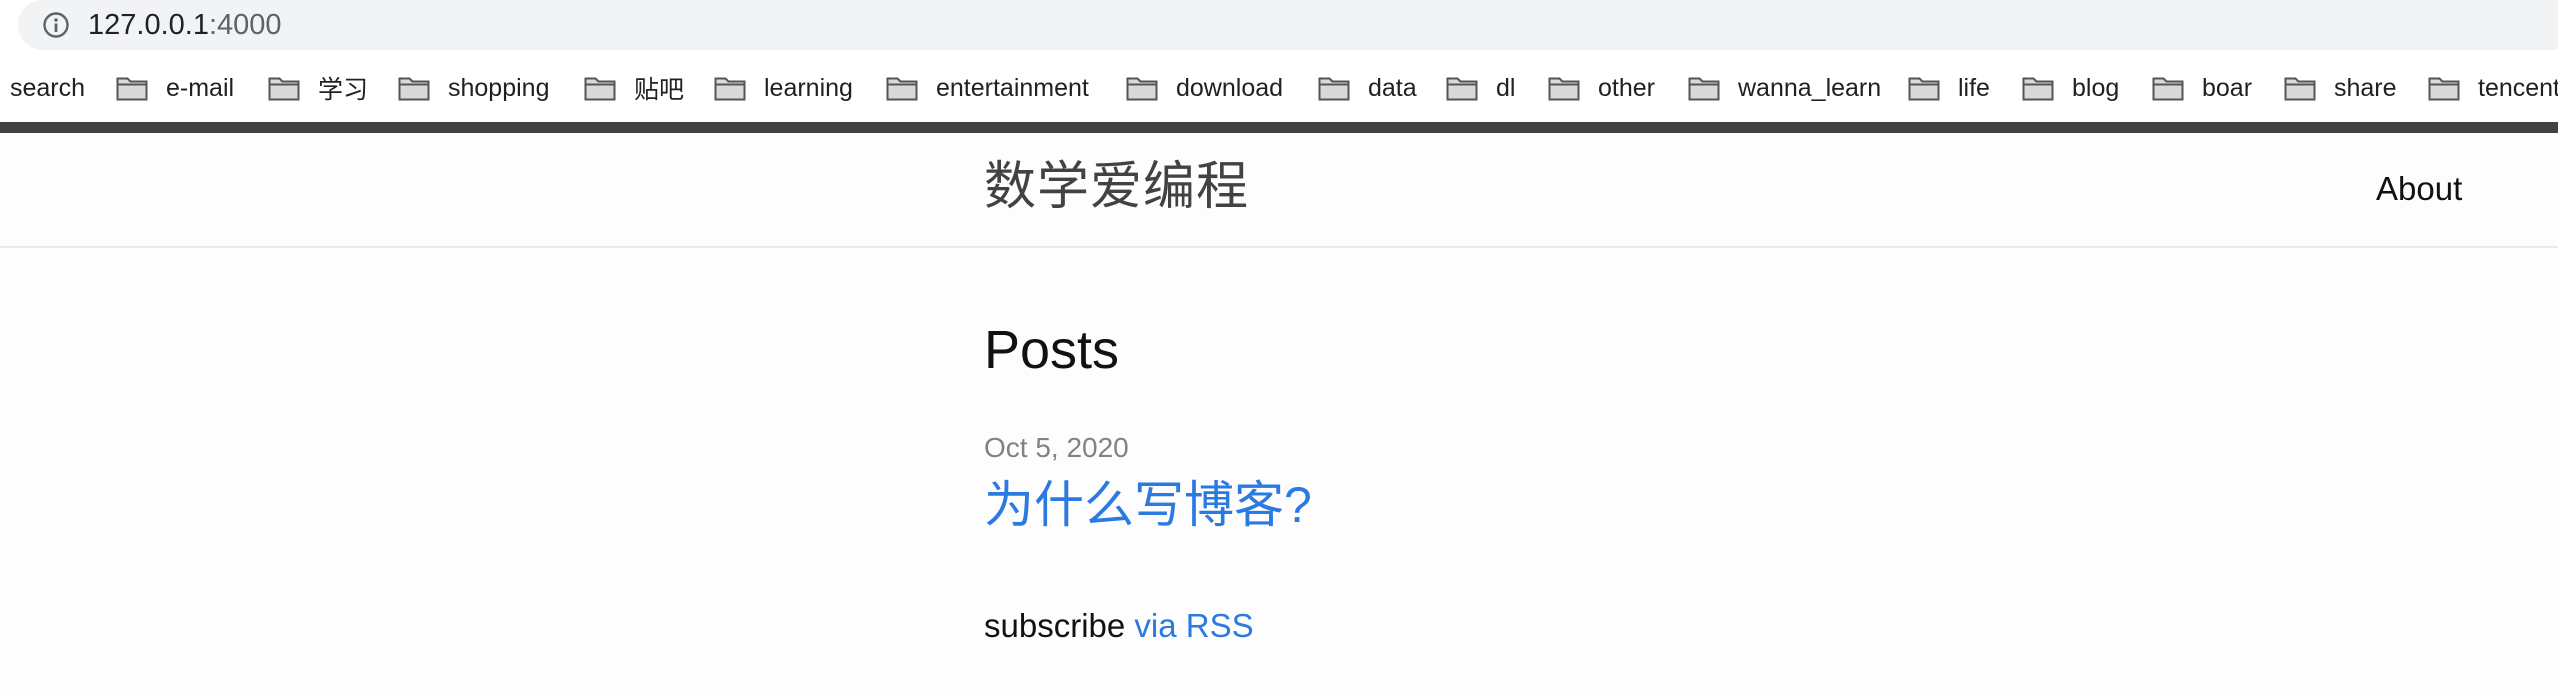  What do you see at coordinates (808, 87) in the screenshot?
I see `bookmark-label: learning` at bounding box center [808, 87].